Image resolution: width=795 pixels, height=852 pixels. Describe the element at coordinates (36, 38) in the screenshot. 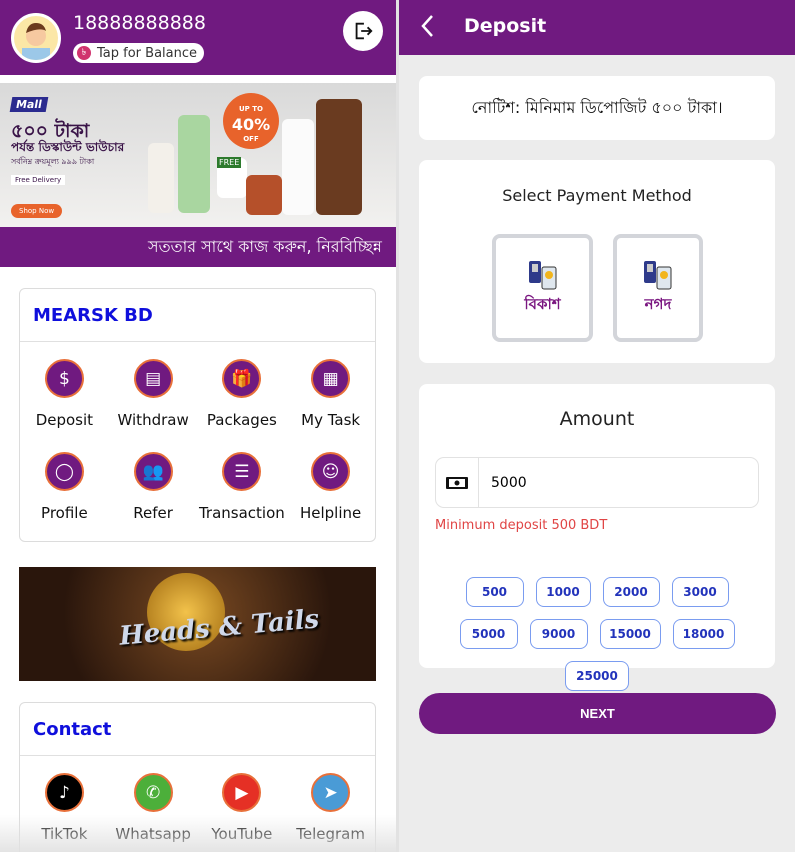

I see `avatar` at that location.